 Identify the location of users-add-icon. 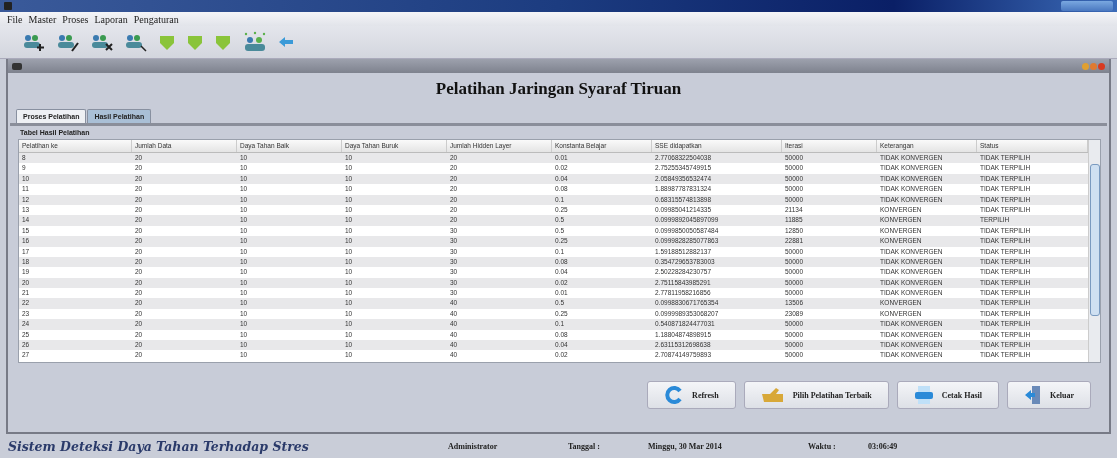
(34, 42).